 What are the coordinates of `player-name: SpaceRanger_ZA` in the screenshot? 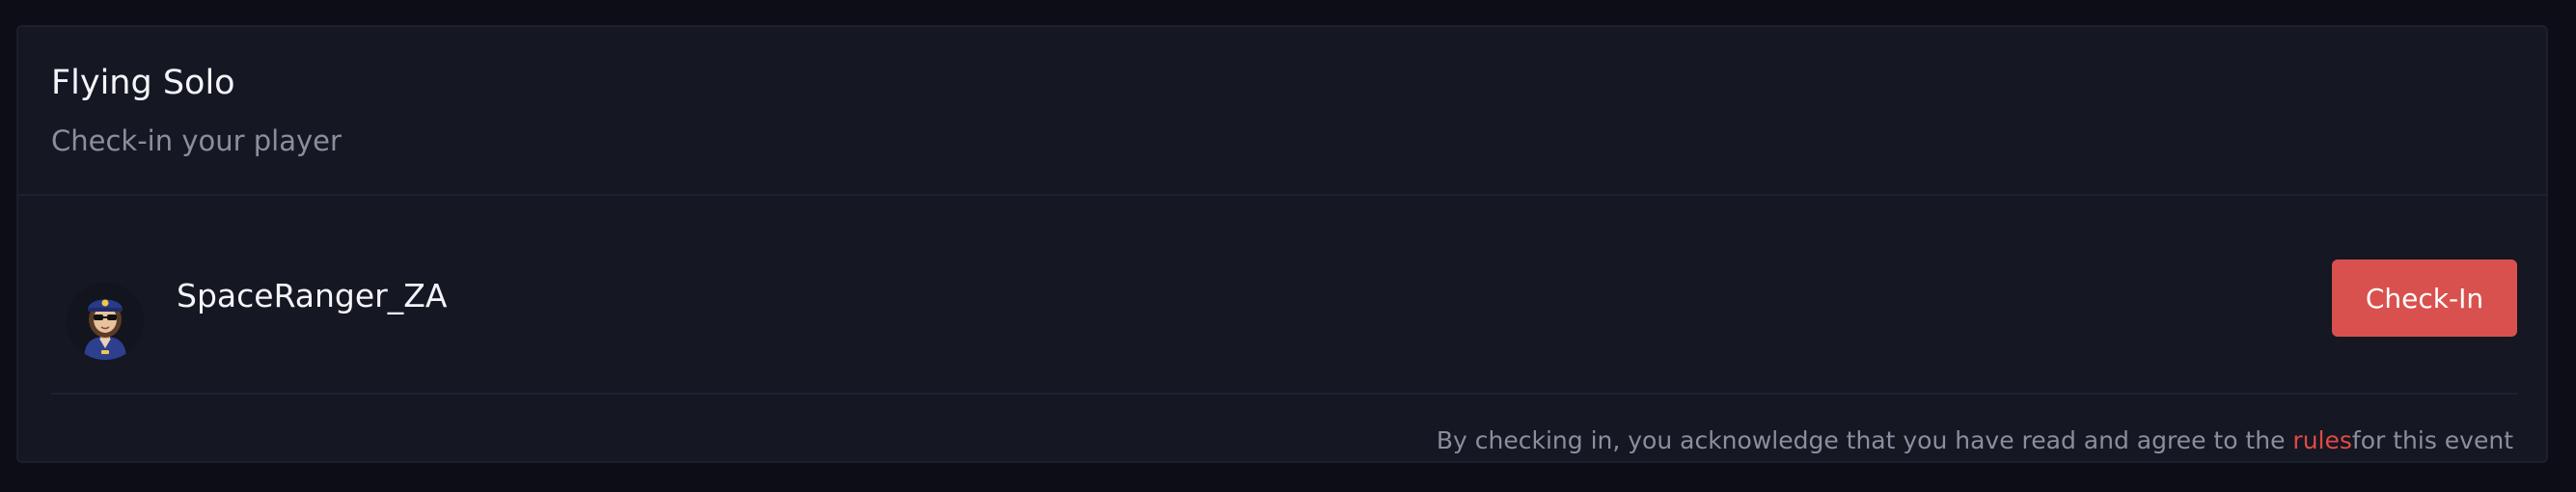 It's located at (312, 295).